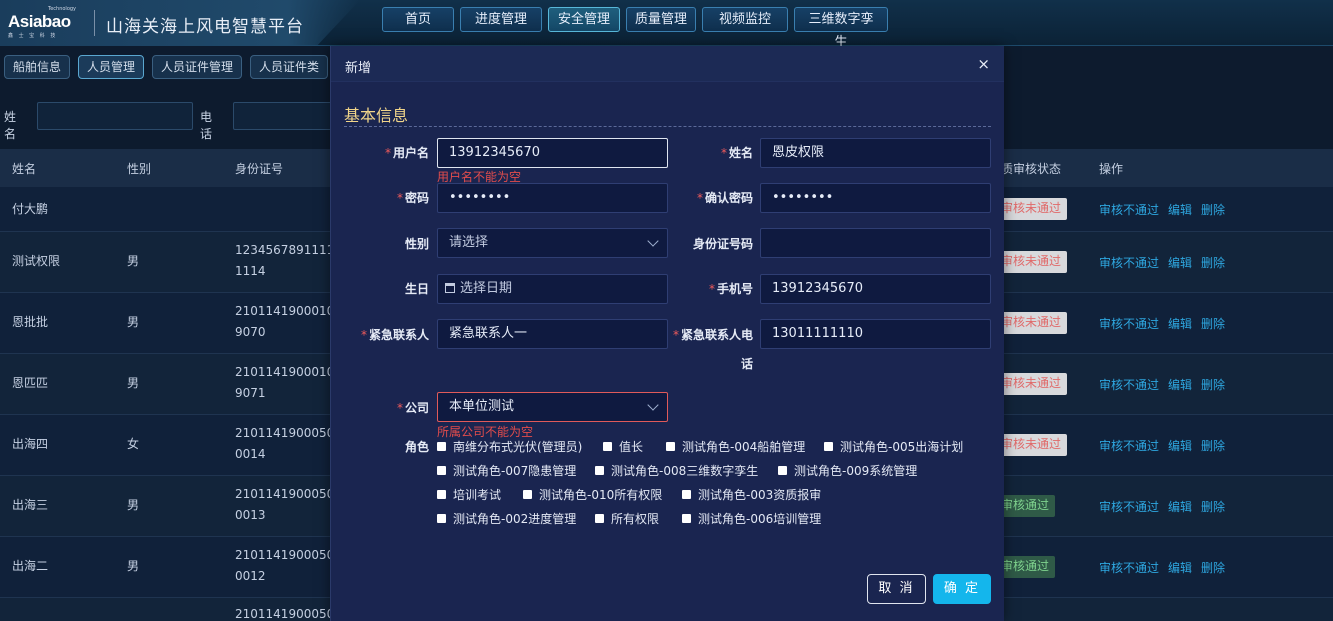  Describe the element at coordinates (893, 446) in the screenshot. I see `role-checkbox: 测试角色-005出海计划` at that location.